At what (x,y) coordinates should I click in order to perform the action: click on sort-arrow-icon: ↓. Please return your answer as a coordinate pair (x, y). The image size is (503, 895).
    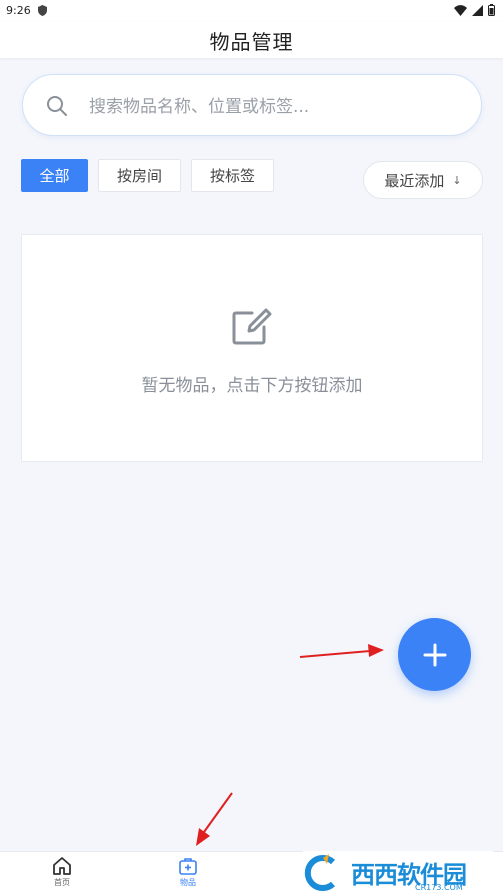
    Looking at the image, I should click on (457, 180).